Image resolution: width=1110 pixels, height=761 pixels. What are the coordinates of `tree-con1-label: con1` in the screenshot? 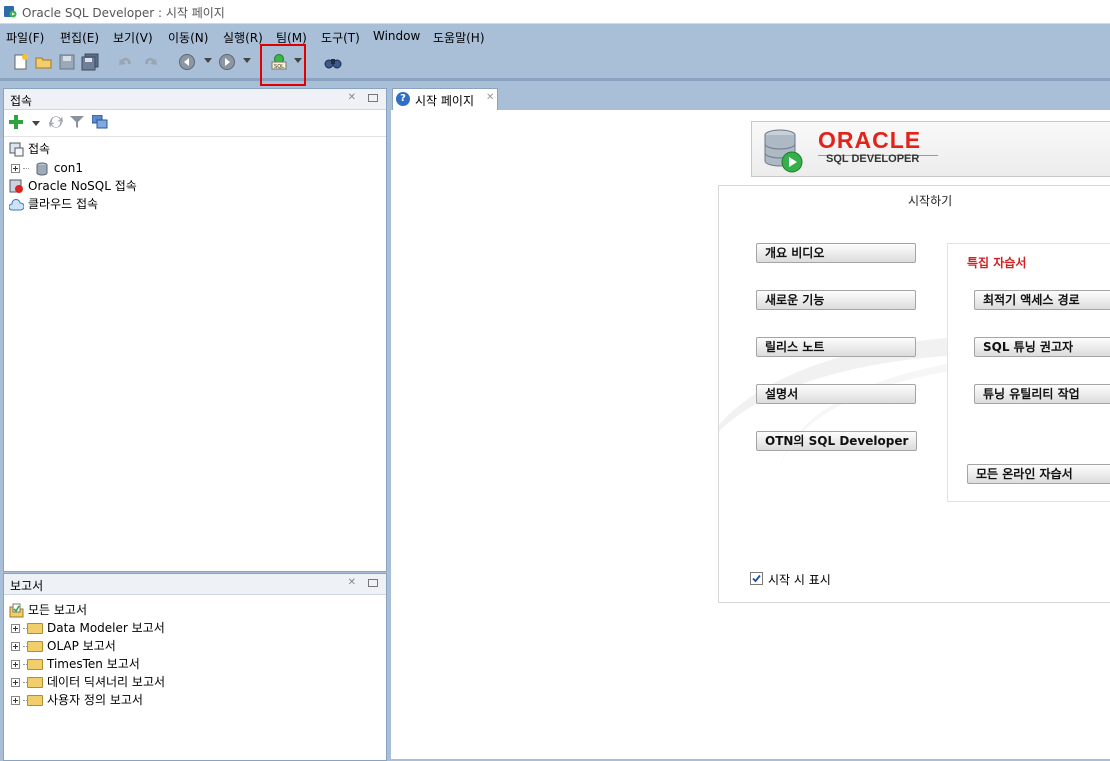 It's located at (68, 168).